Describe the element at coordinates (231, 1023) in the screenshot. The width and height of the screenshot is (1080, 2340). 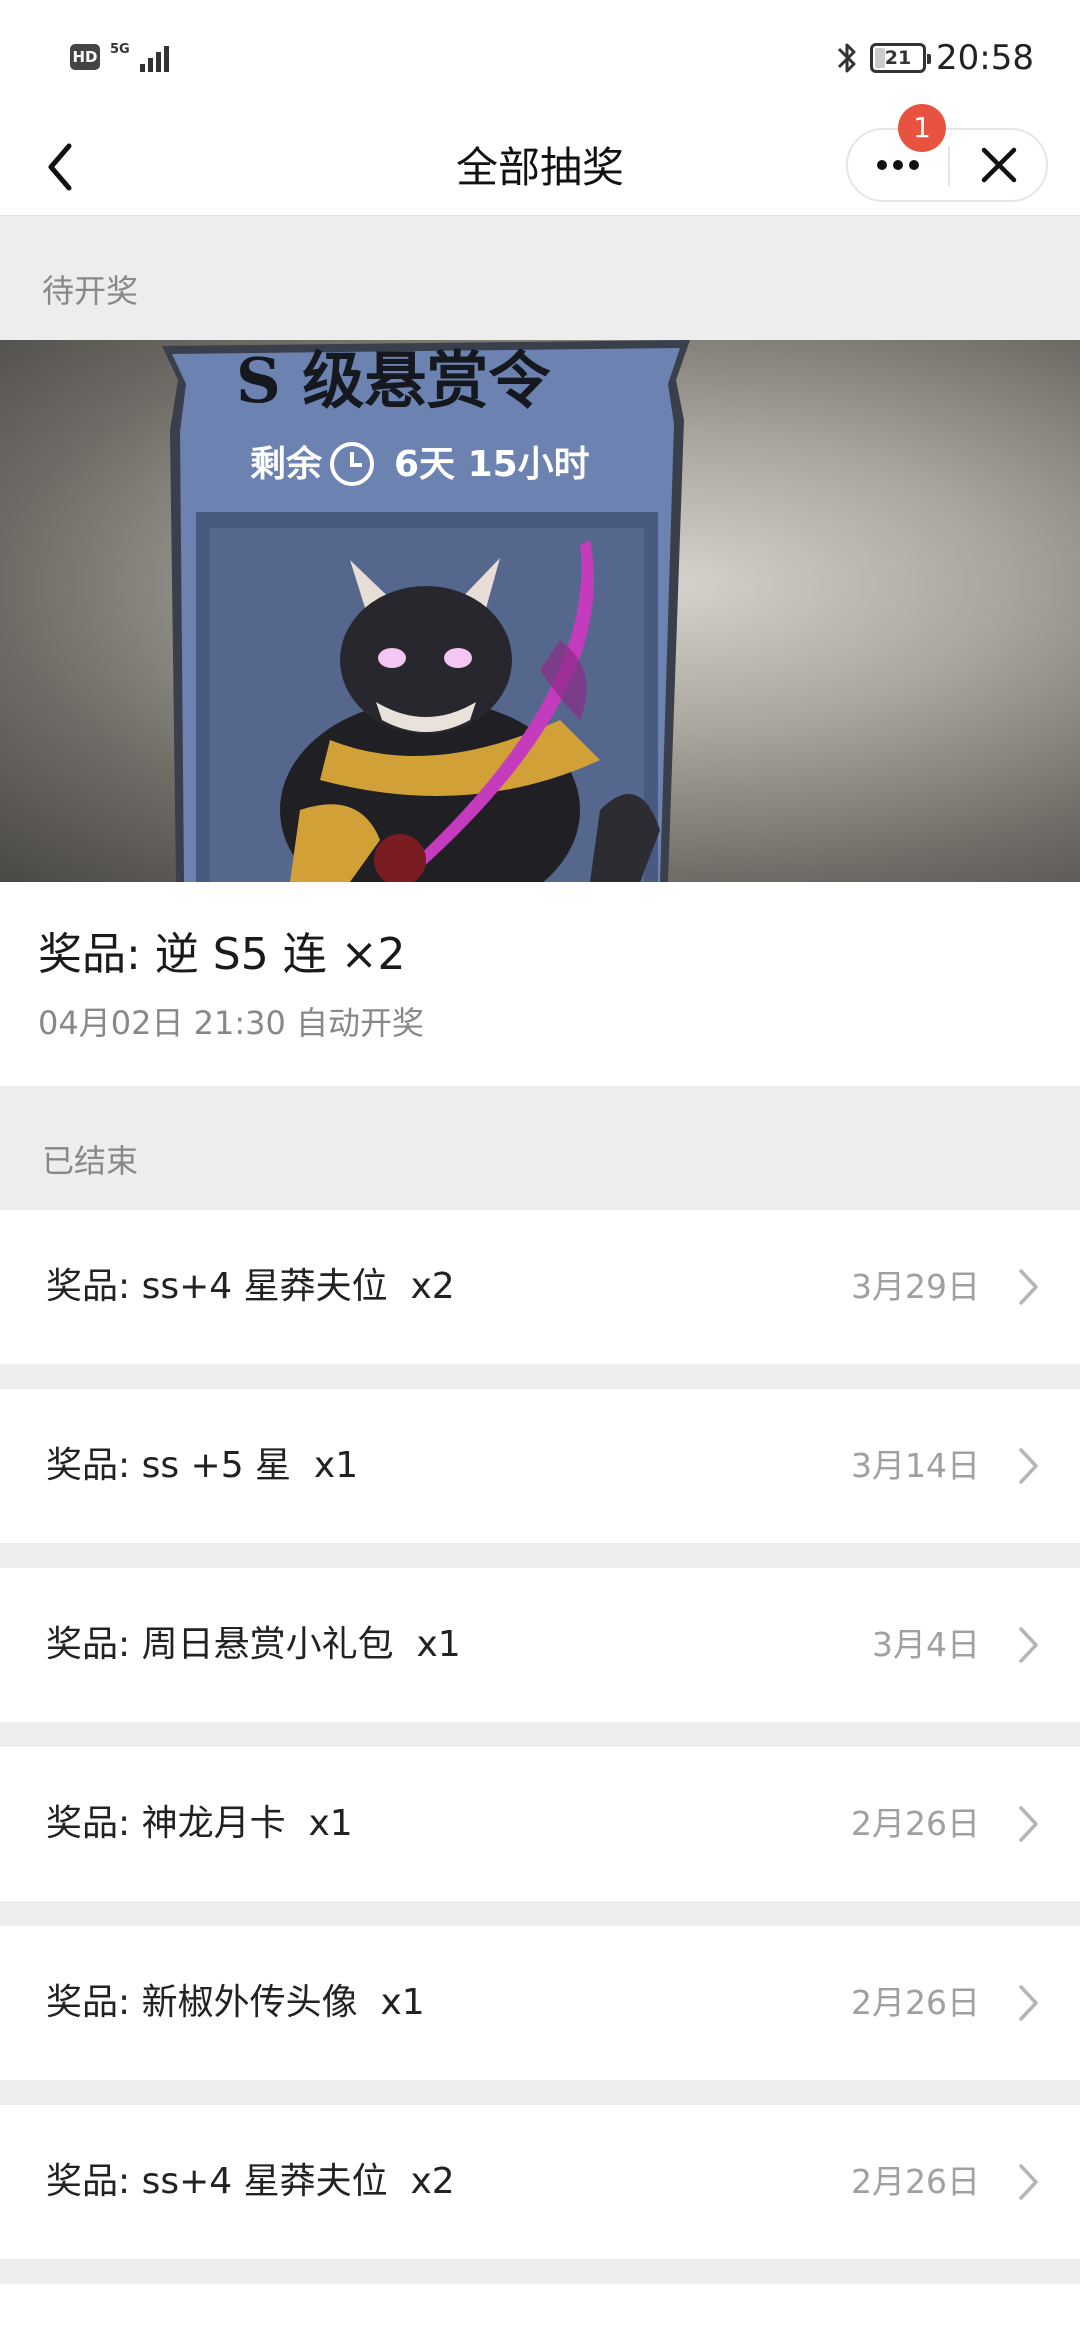
I see `pending-draw-time: 04月02日 21:30 自动开奖` at that location.